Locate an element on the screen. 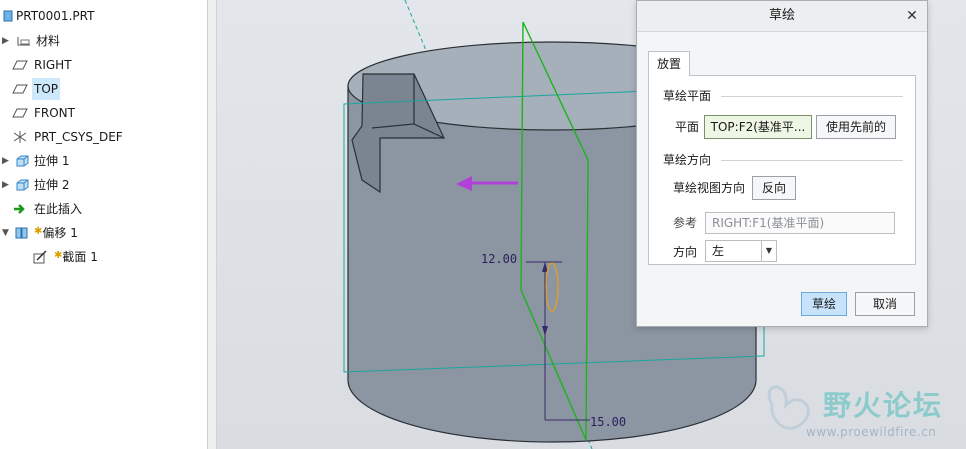 The width and height of the screenshot is (966, 449). dimension-label-bottom: 15.00 is located at coordinates (608, 422).